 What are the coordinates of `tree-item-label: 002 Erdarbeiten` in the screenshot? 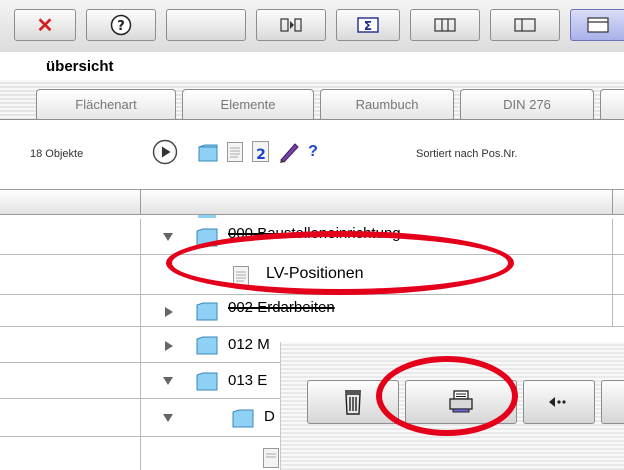 It's located at (281, 307).